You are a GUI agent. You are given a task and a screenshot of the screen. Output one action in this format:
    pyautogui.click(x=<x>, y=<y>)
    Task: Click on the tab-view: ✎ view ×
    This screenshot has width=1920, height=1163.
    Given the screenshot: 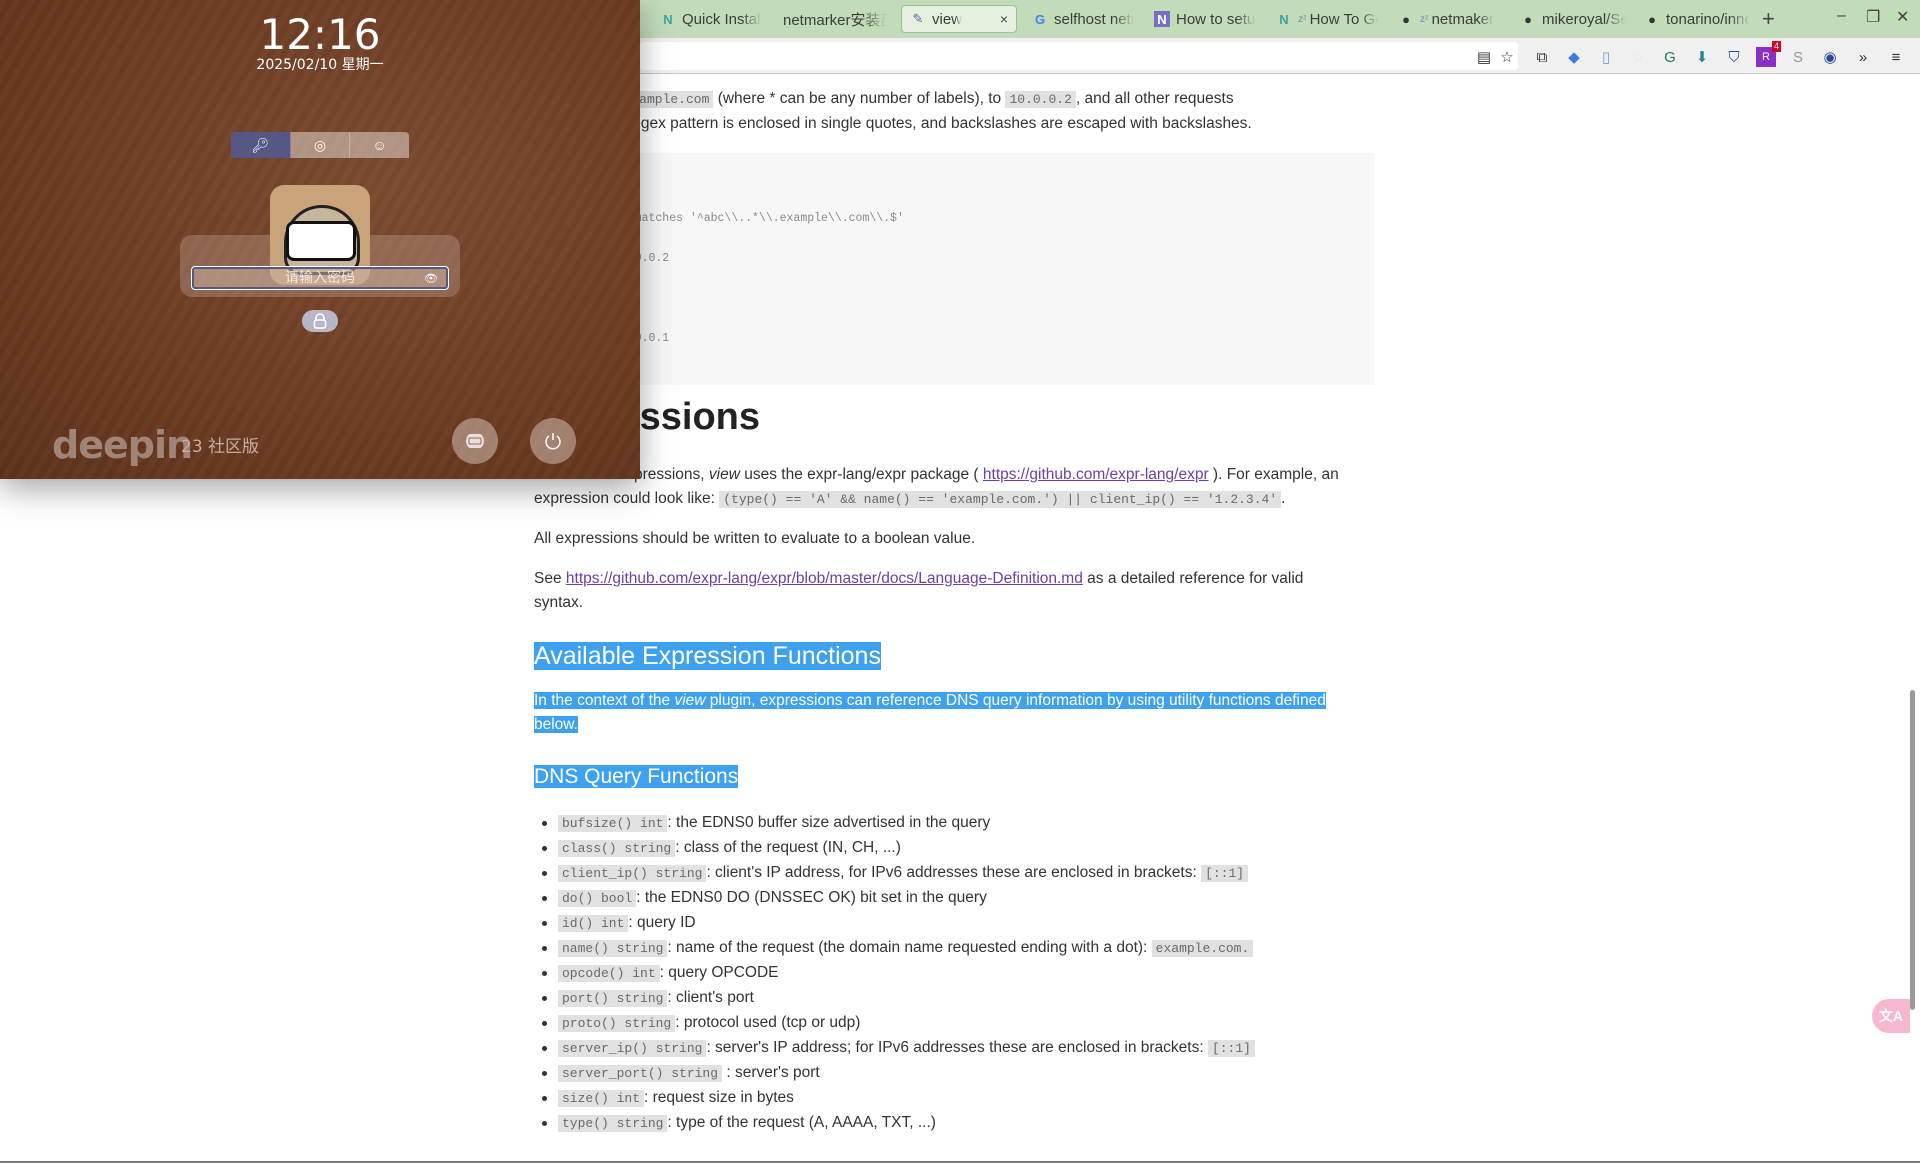 What is the action you would take?
    pyautogui.click(x=959, y=19)
    